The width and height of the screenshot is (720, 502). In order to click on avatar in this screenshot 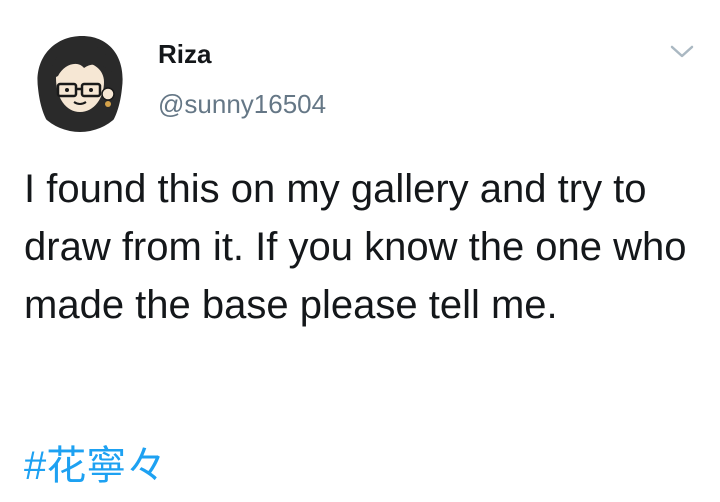, I will do `click(80, 80)`.